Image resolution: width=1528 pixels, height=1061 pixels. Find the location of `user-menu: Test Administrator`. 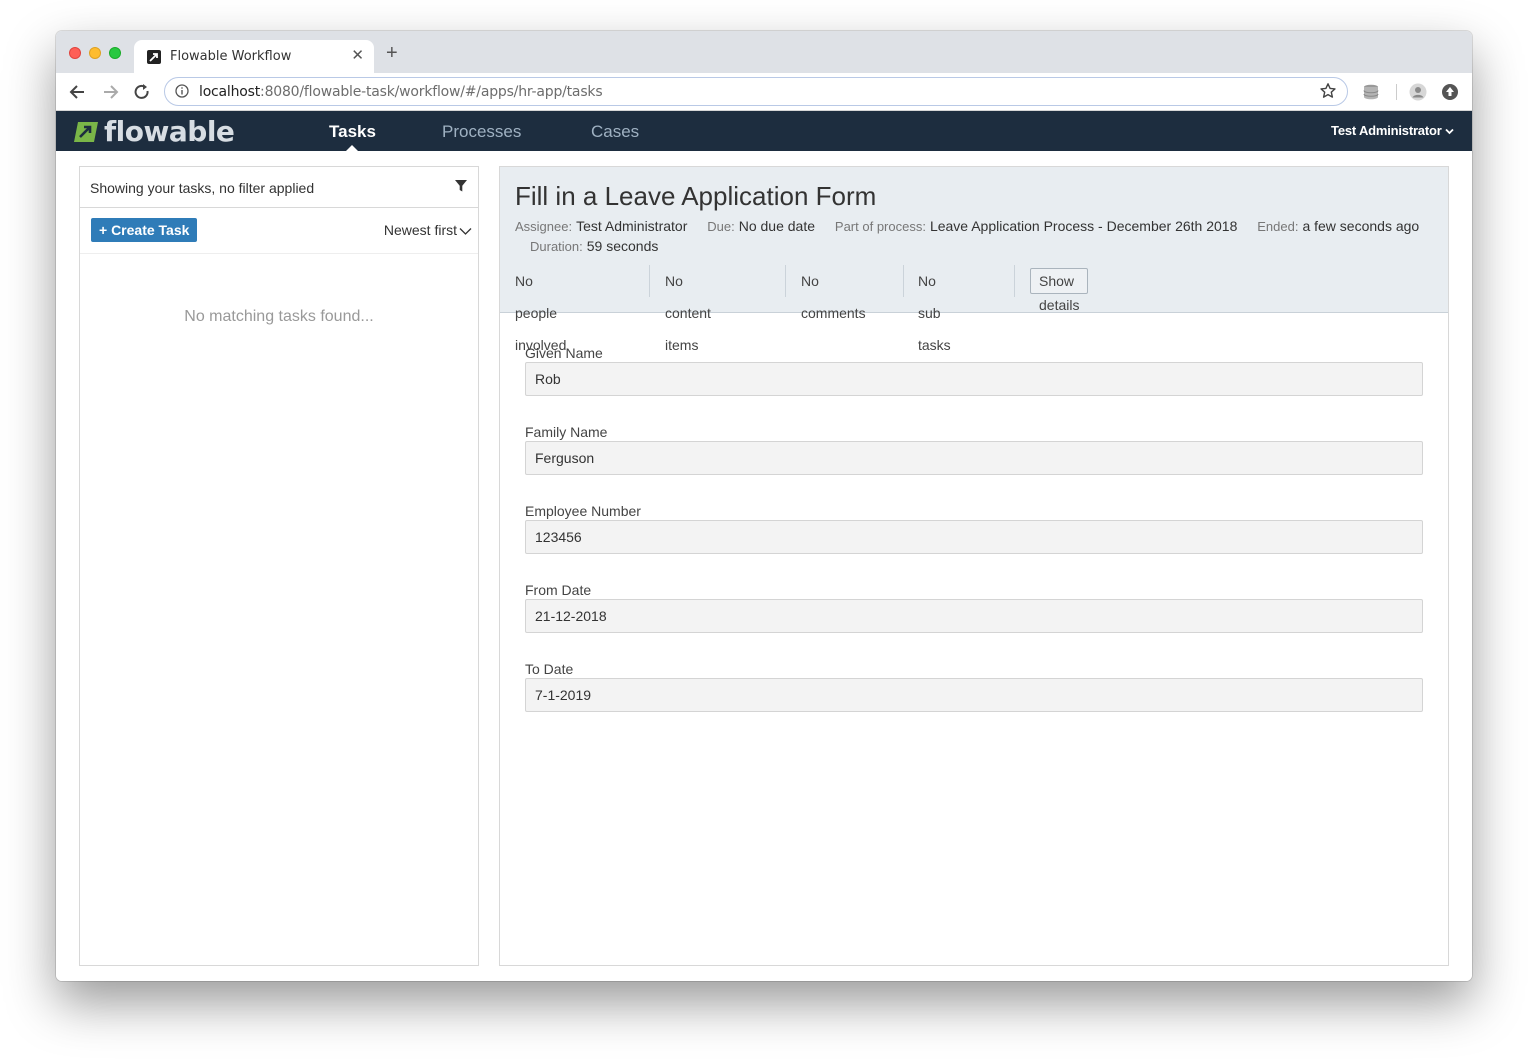

user-menu: Test Administrator is located at coordinates (1392, 130).